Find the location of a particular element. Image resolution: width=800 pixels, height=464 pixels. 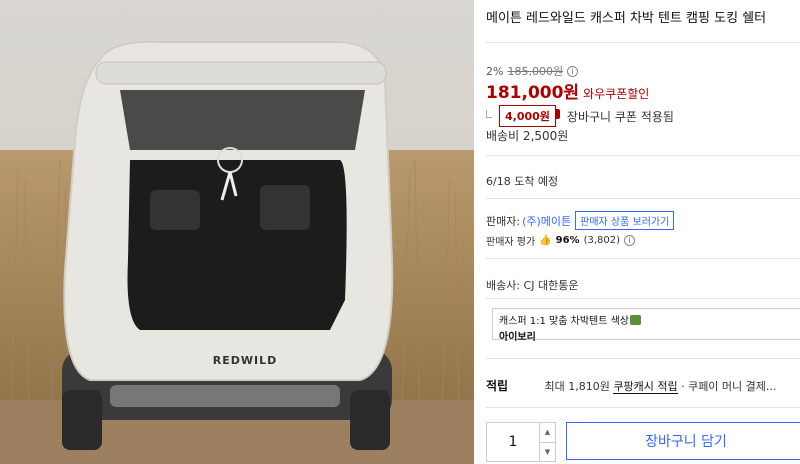

option-selected-value: 아이보리 is located at coordinates (517, 337).